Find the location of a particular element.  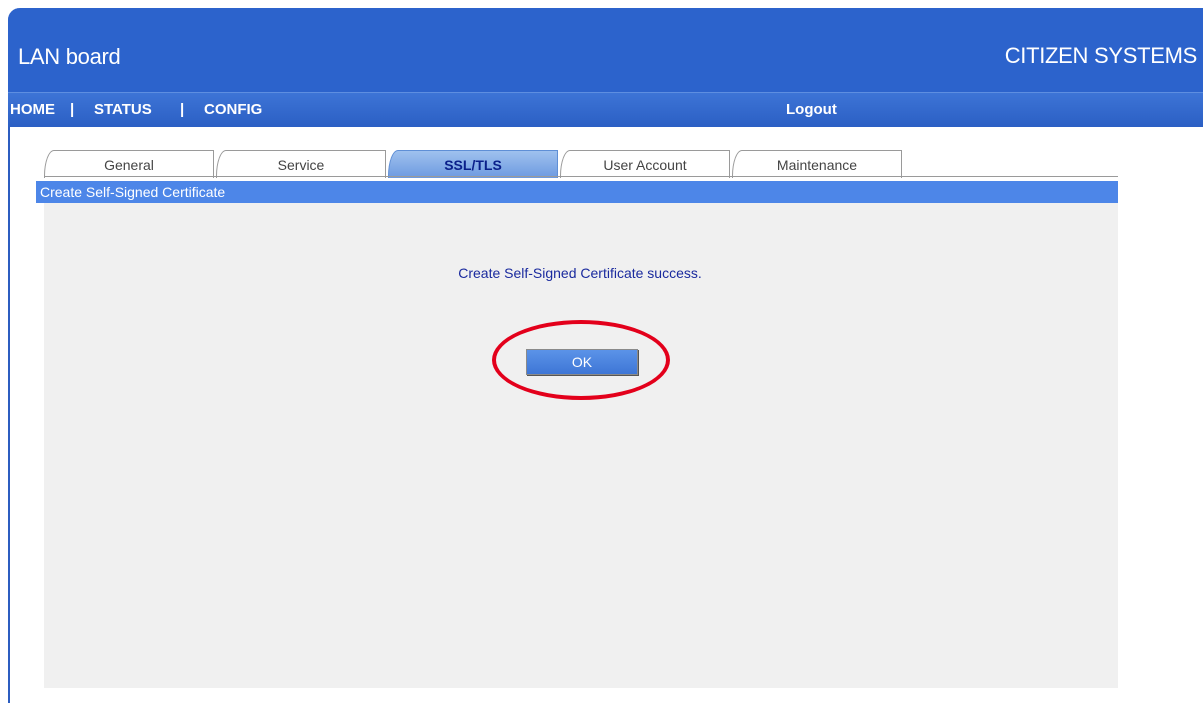

nav-home-link: HOME is located at coordinates (32, 109).